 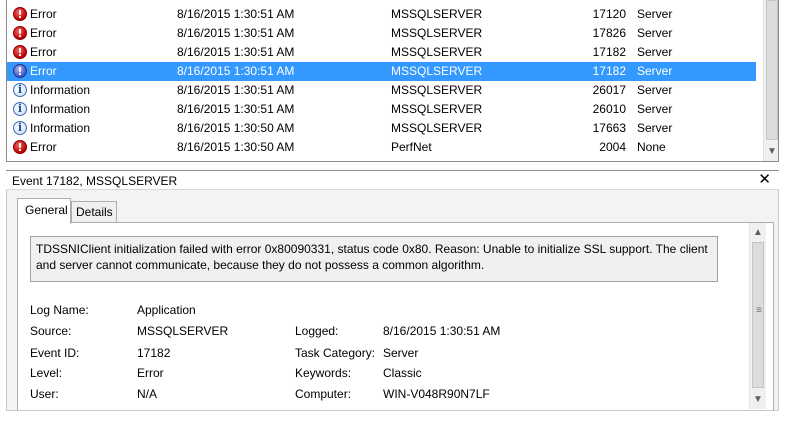 I want to click on user-value: N/A, so click(x=147, y=394).